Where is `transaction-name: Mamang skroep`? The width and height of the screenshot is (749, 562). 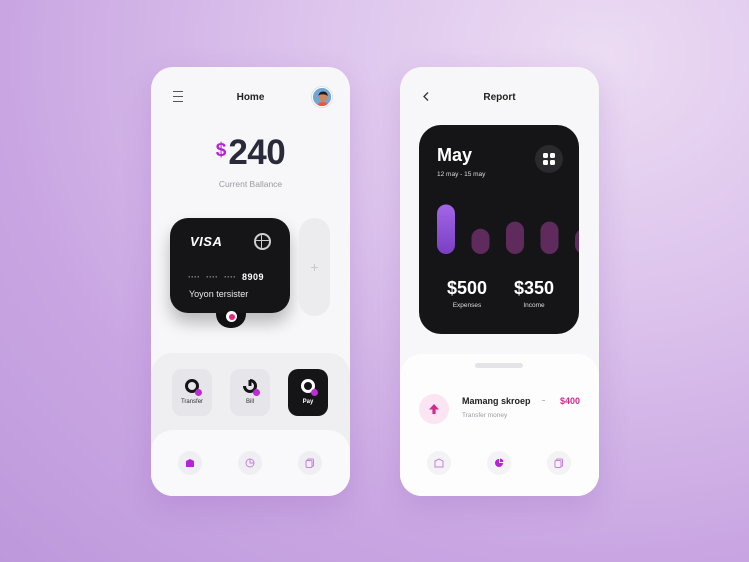
transaction-name: Mamang skroep is located at coordinates (496, 401).